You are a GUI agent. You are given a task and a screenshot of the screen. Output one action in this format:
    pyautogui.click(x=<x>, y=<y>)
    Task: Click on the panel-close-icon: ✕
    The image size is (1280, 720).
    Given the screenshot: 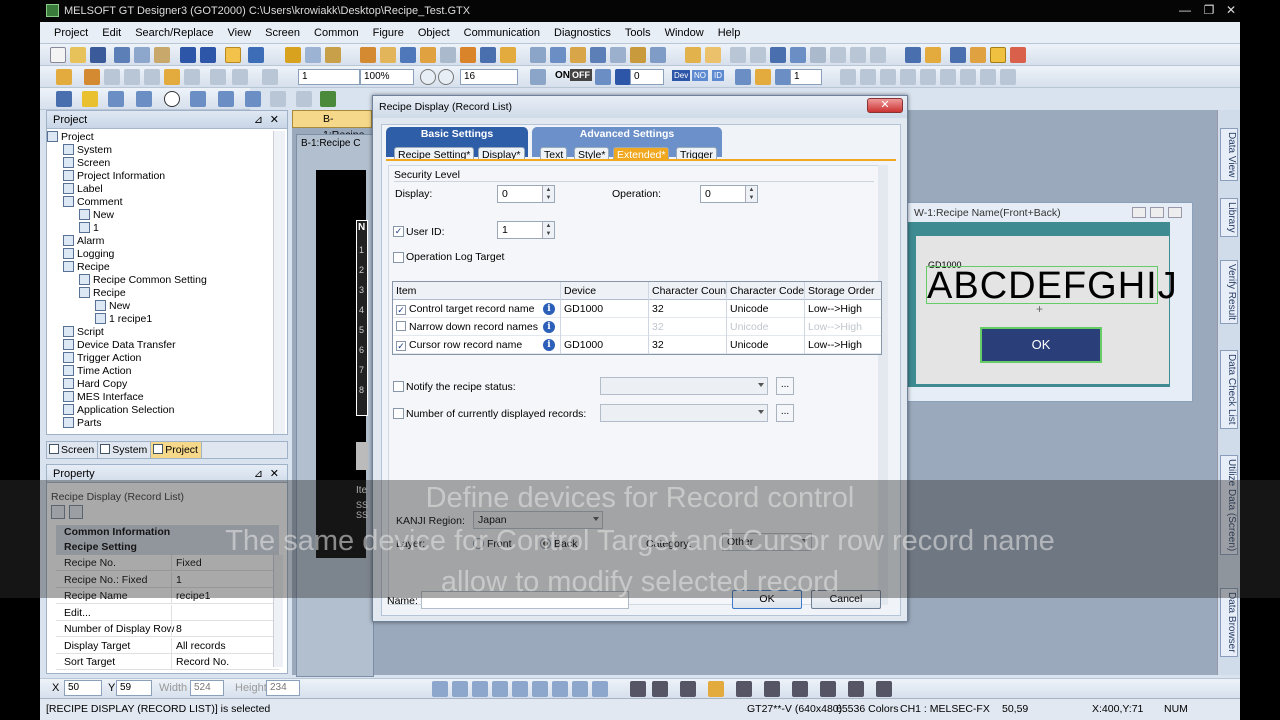 What is the action you would take?
    pyautogui.click(x=274, y=120)
    